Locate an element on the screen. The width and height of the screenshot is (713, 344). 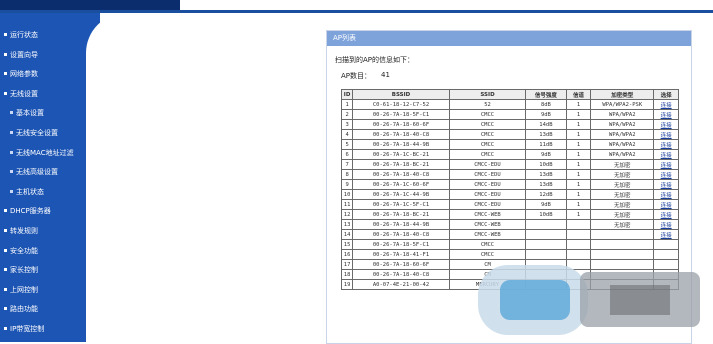
panel-title: AP列表 is located at coordinates (509, 38).